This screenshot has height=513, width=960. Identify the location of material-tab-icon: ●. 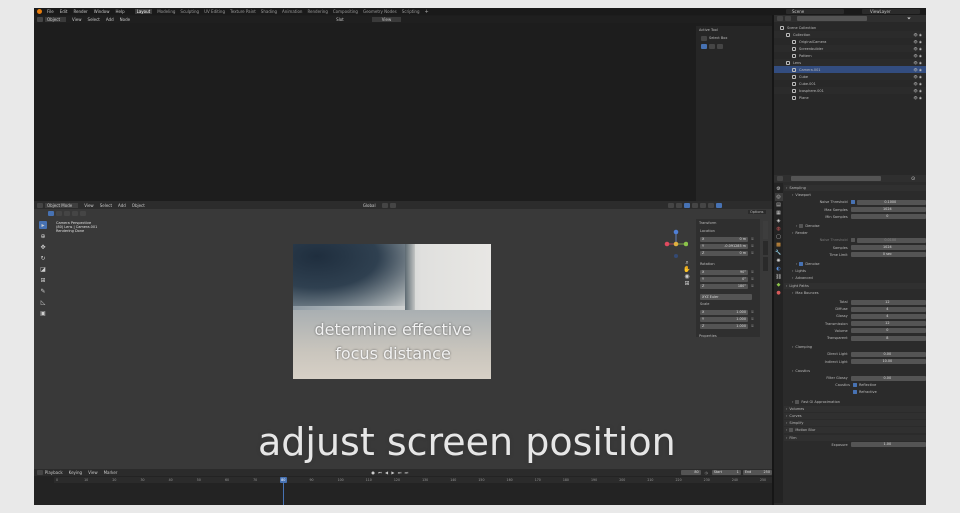
(779, 293).